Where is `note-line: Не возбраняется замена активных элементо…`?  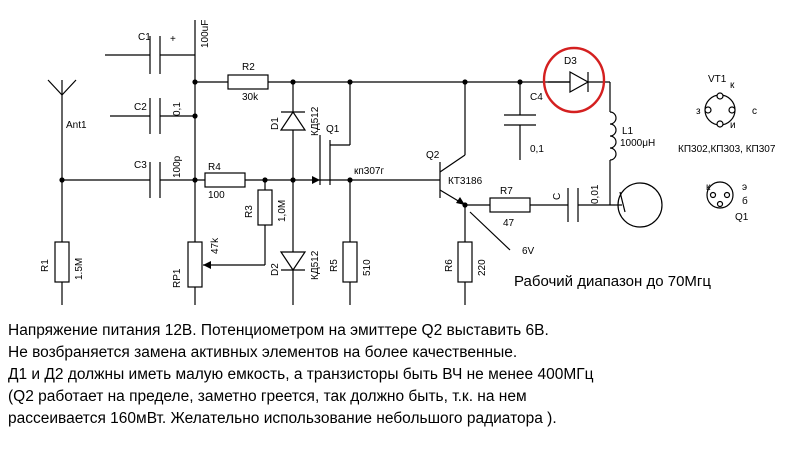 note-line: Не возбраняется замена активных элементо… is located at coordinates (263, 352).